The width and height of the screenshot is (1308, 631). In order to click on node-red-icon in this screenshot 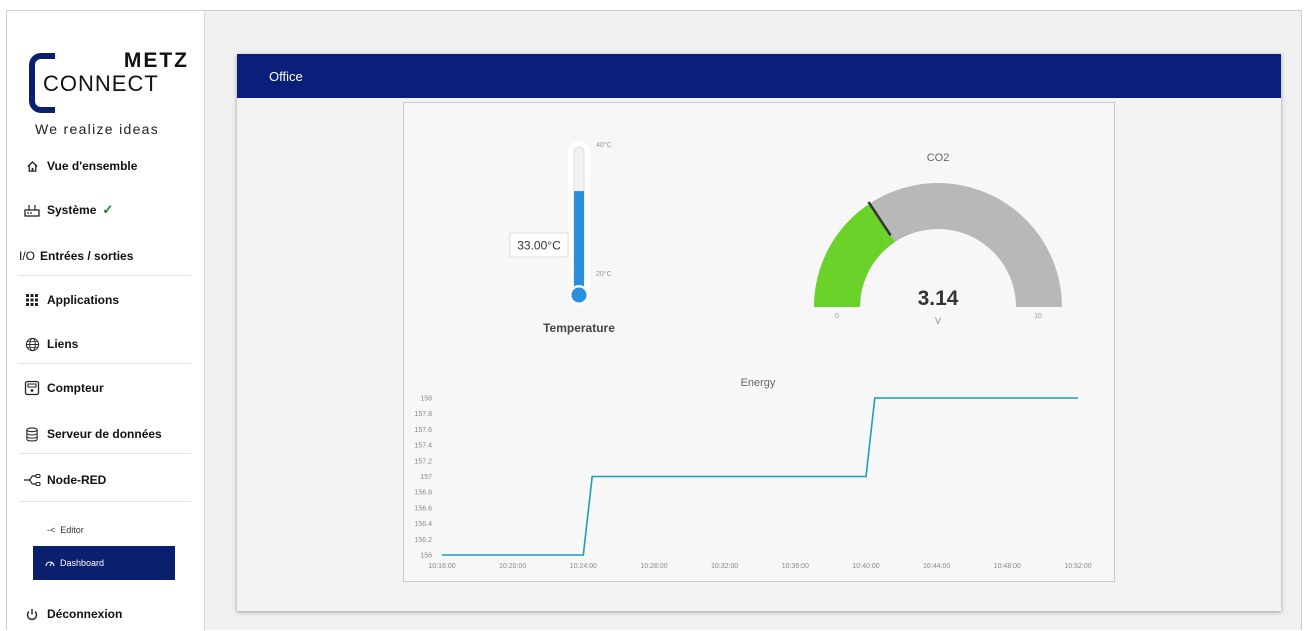, I will do `click(32, 480)`.